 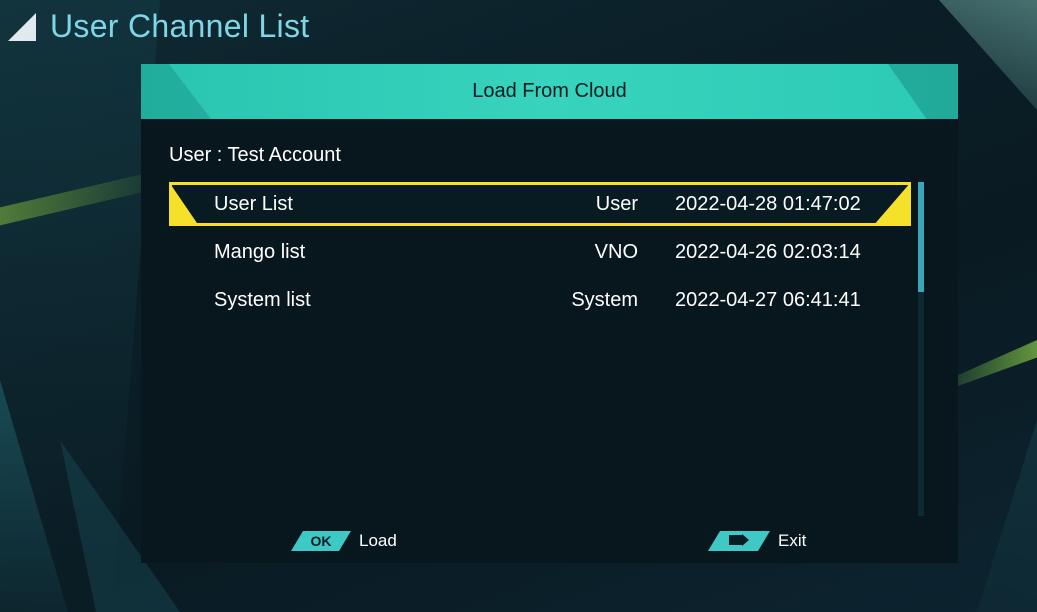 I want to click on list-item-mango-list: Mango list VNO 2022-04-26 02:03:14, so click(x=540, y=252).